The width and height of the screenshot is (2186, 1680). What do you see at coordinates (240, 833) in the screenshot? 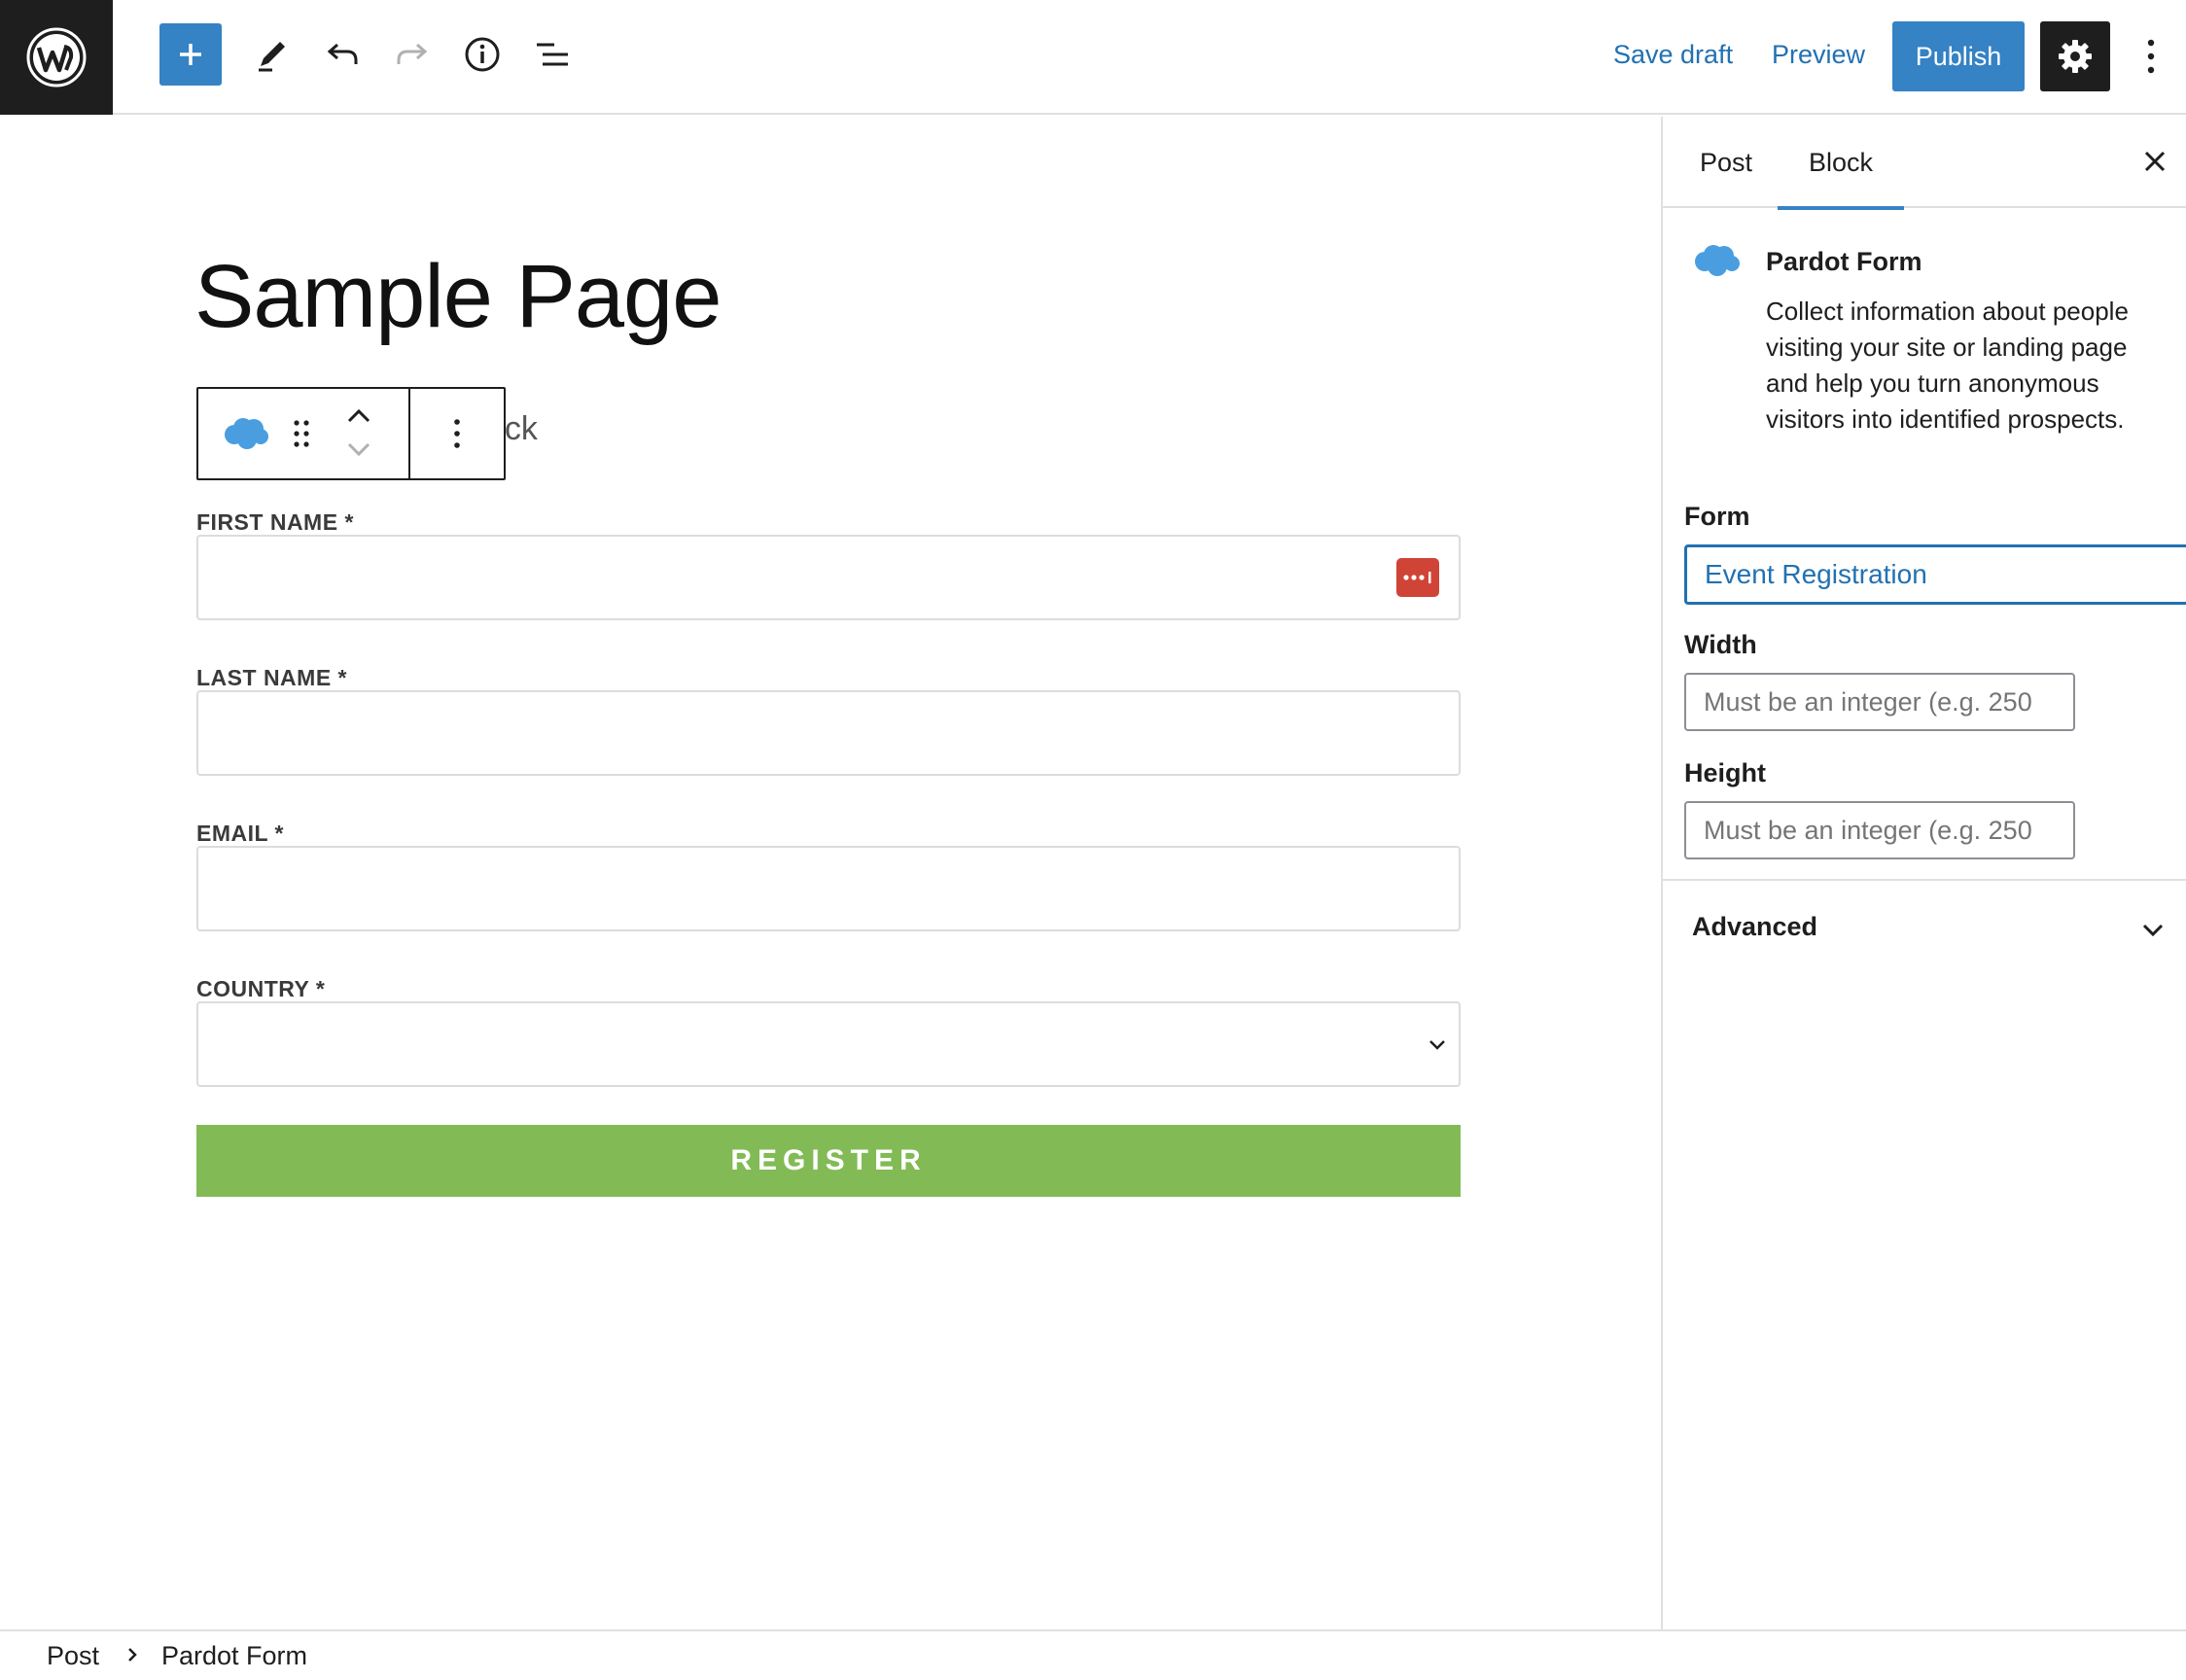
I see `email-label: EMAIL *` at bounding box center [240, 833].